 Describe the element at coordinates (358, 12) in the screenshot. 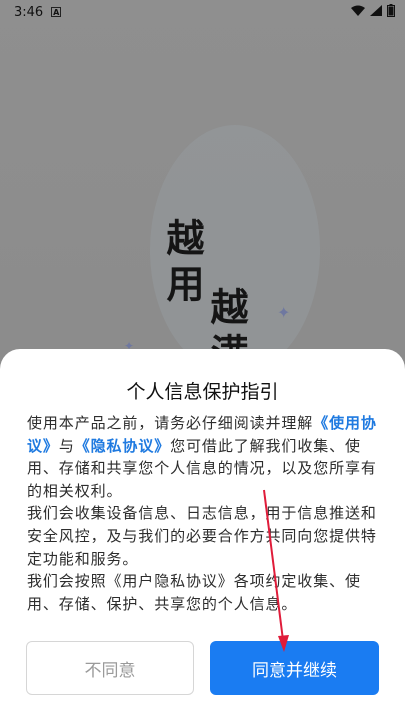

I see `wifi-icon` at that location.